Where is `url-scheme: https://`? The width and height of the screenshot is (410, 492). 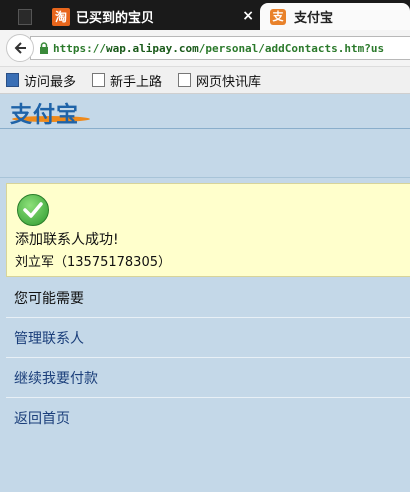 url-scheme: https:// is located at coordinates (79, 48).